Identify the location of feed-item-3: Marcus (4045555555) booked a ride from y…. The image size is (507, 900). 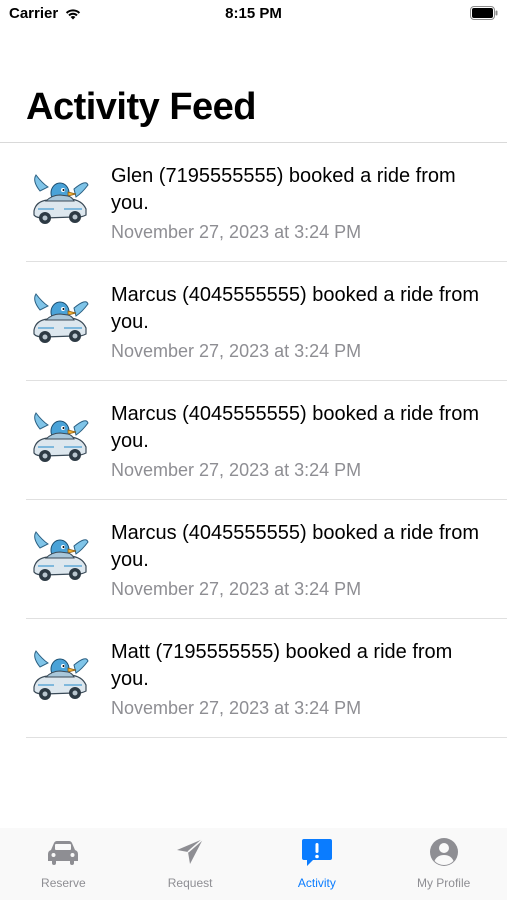
(253, 440).